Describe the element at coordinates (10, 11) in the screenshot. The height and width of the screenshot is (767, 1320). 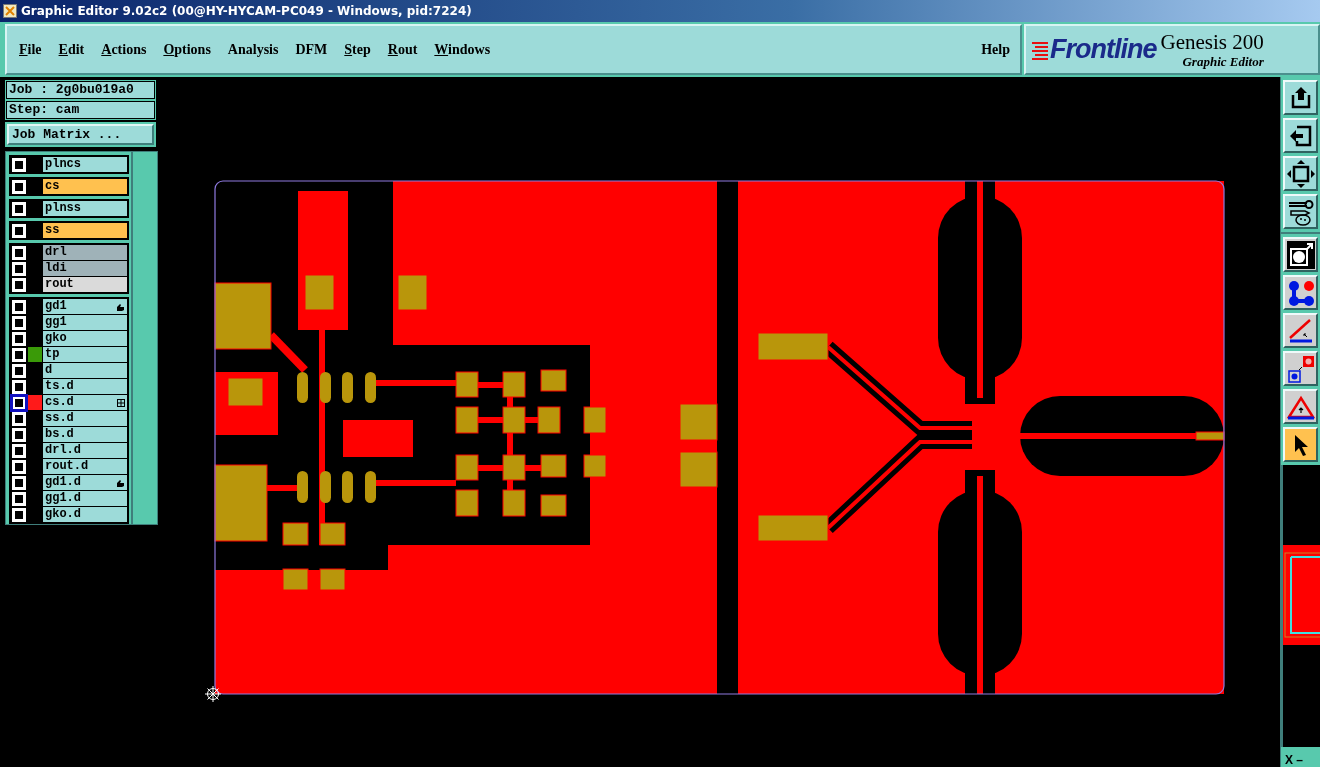
I see `app-icon` at that location.